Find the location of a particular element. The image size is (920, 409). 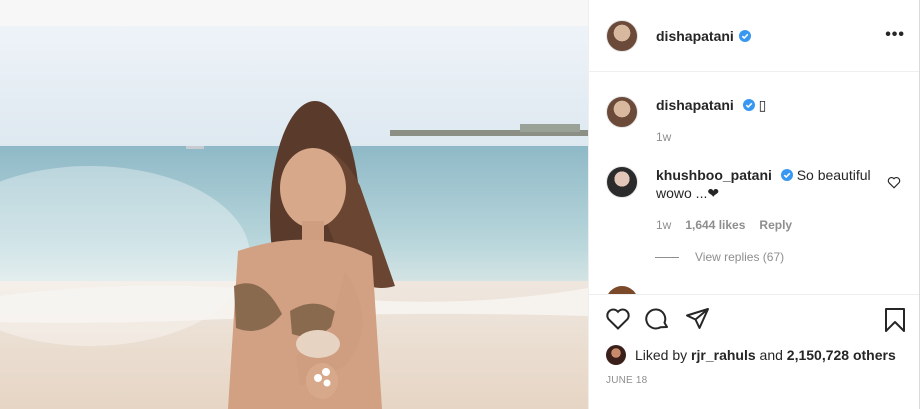

comment-like-heart-icon is located at coordinates (894, 182).